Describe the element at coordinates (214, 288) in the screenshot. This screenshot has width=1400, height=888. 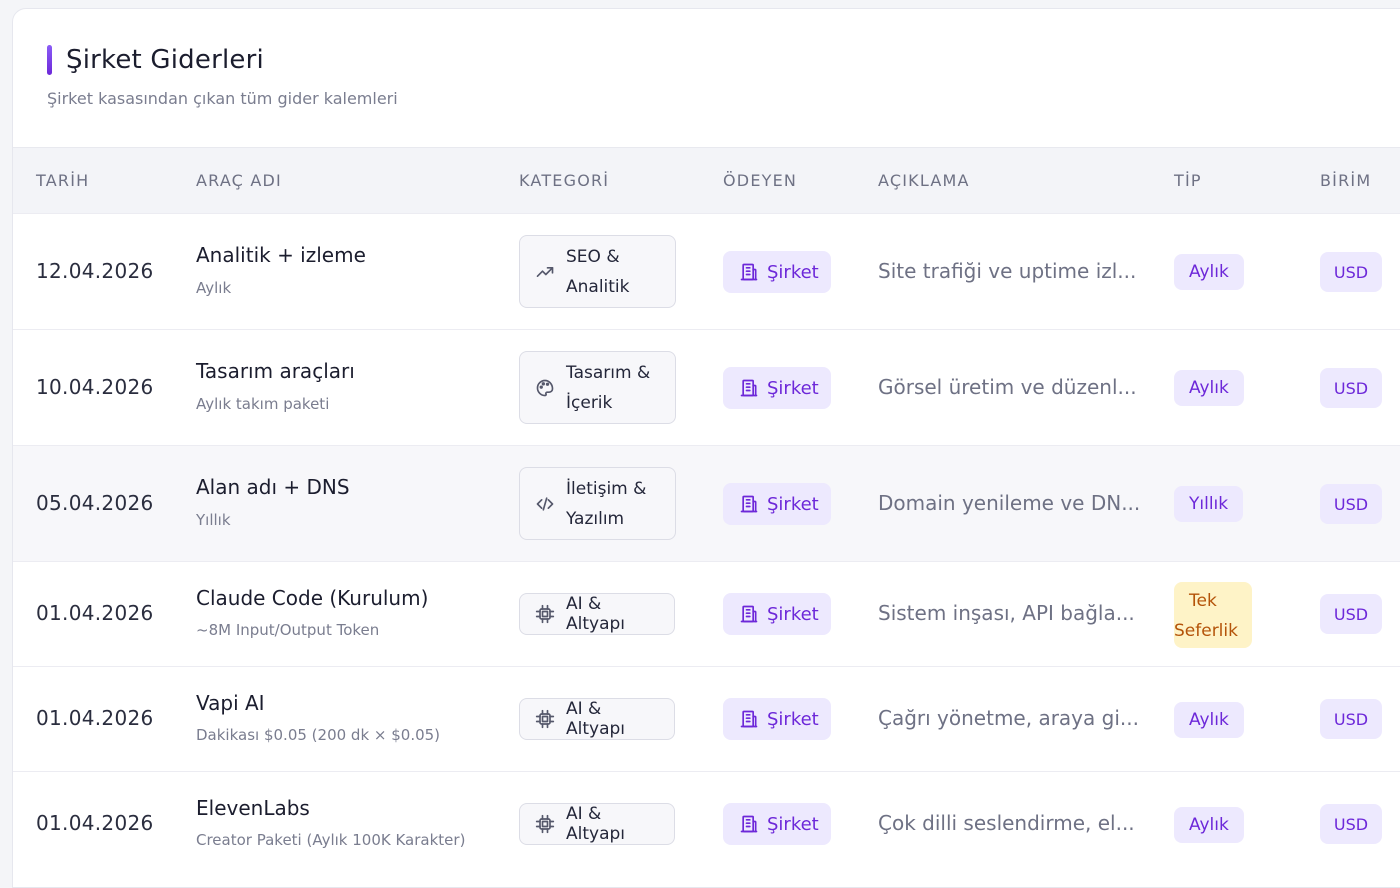
I see `tool-subtitle: Aylık` at that location.